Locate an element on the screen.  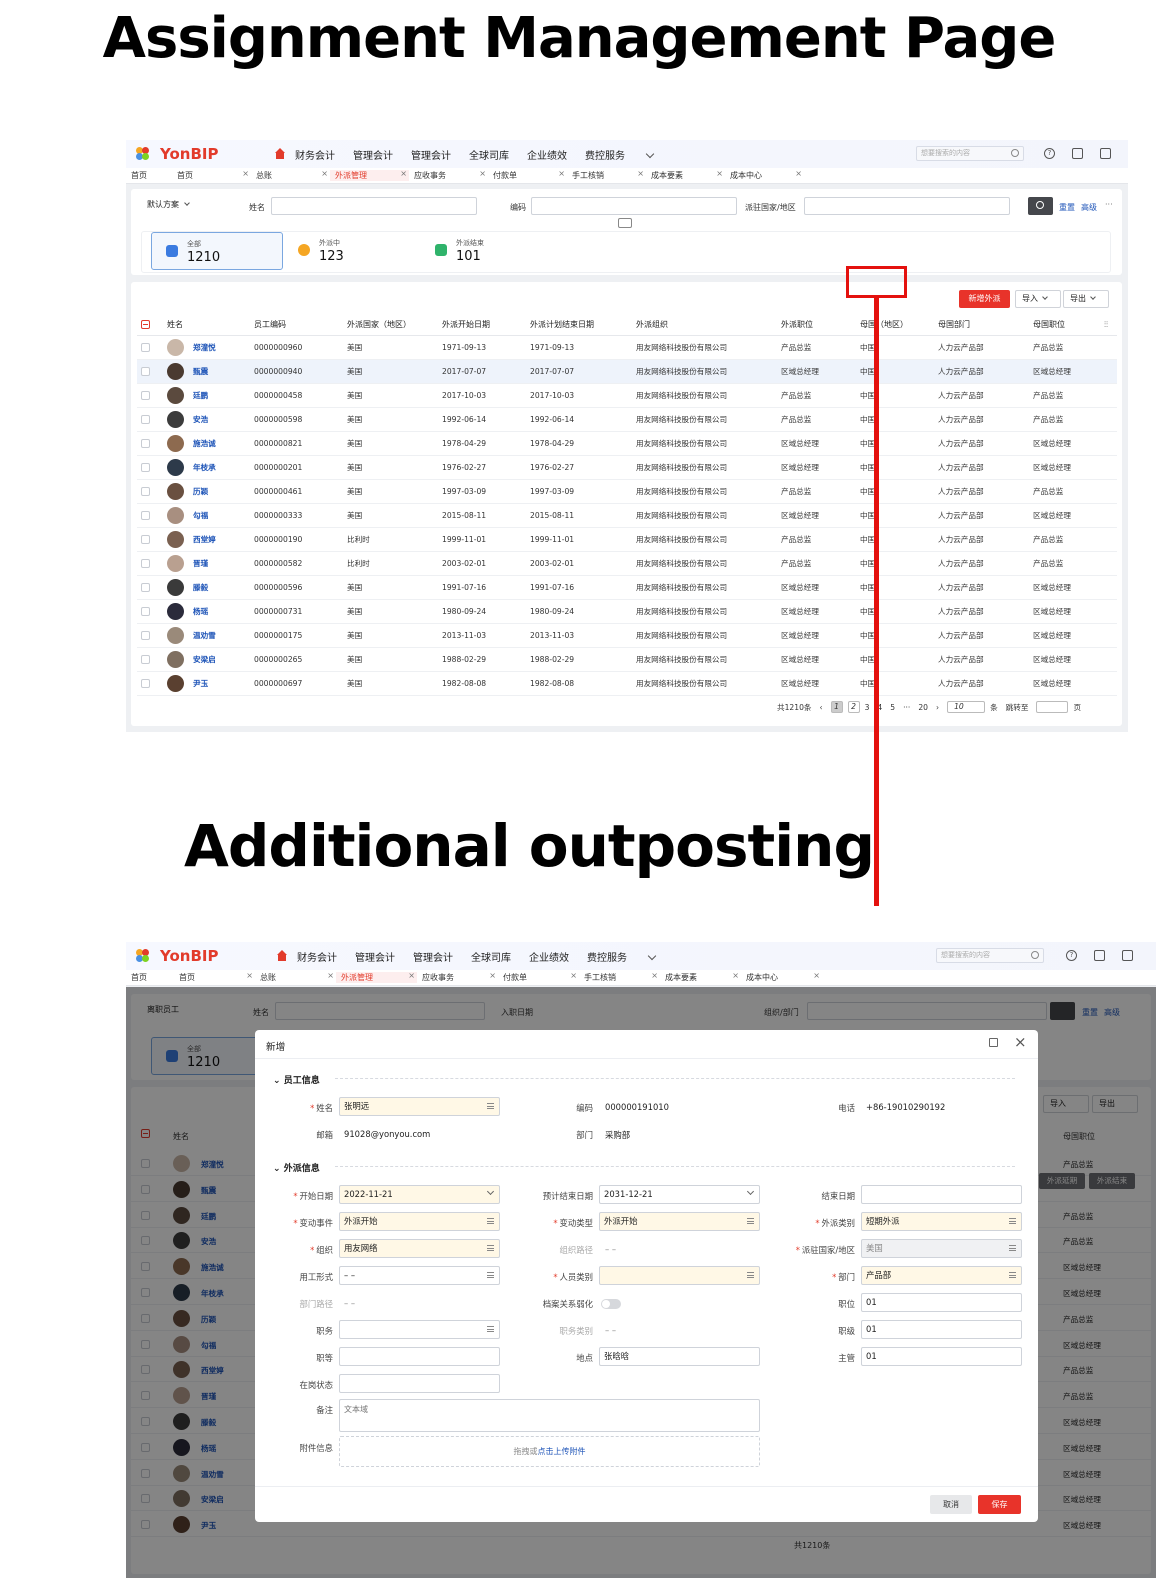
employee-name-link: 安梁启 is located at coordinates (204, 659).